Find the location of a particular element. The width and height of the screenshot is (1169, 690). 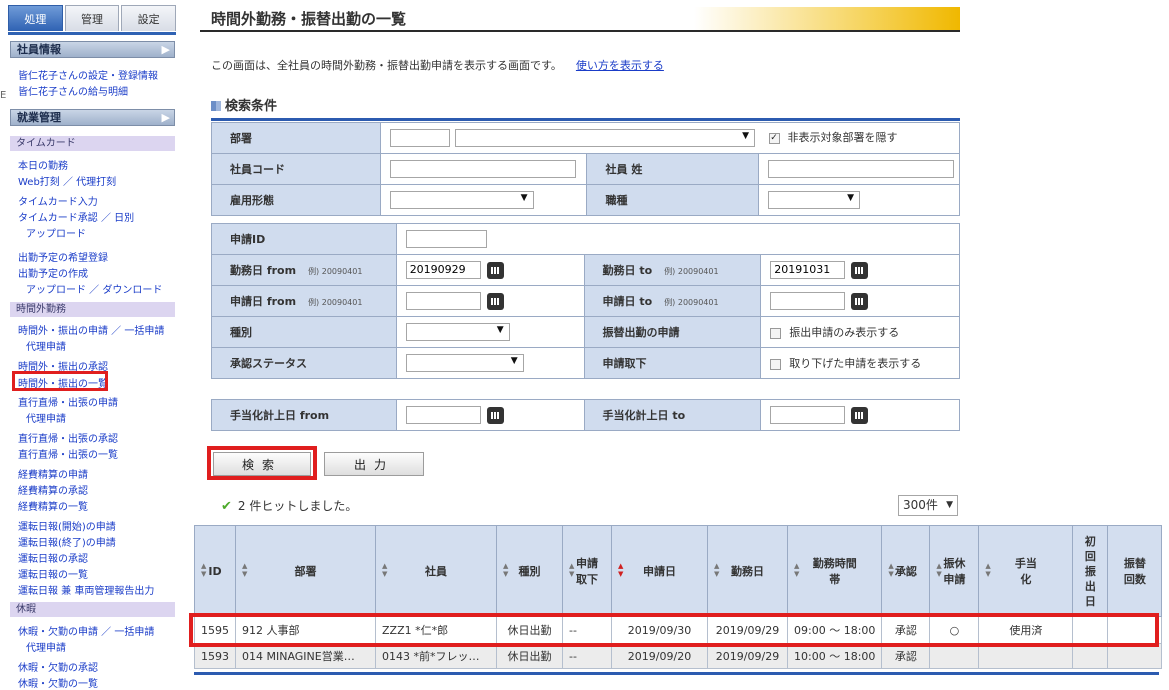

col-first-date: 初回振出日 is located at coordinates (1090, 571).